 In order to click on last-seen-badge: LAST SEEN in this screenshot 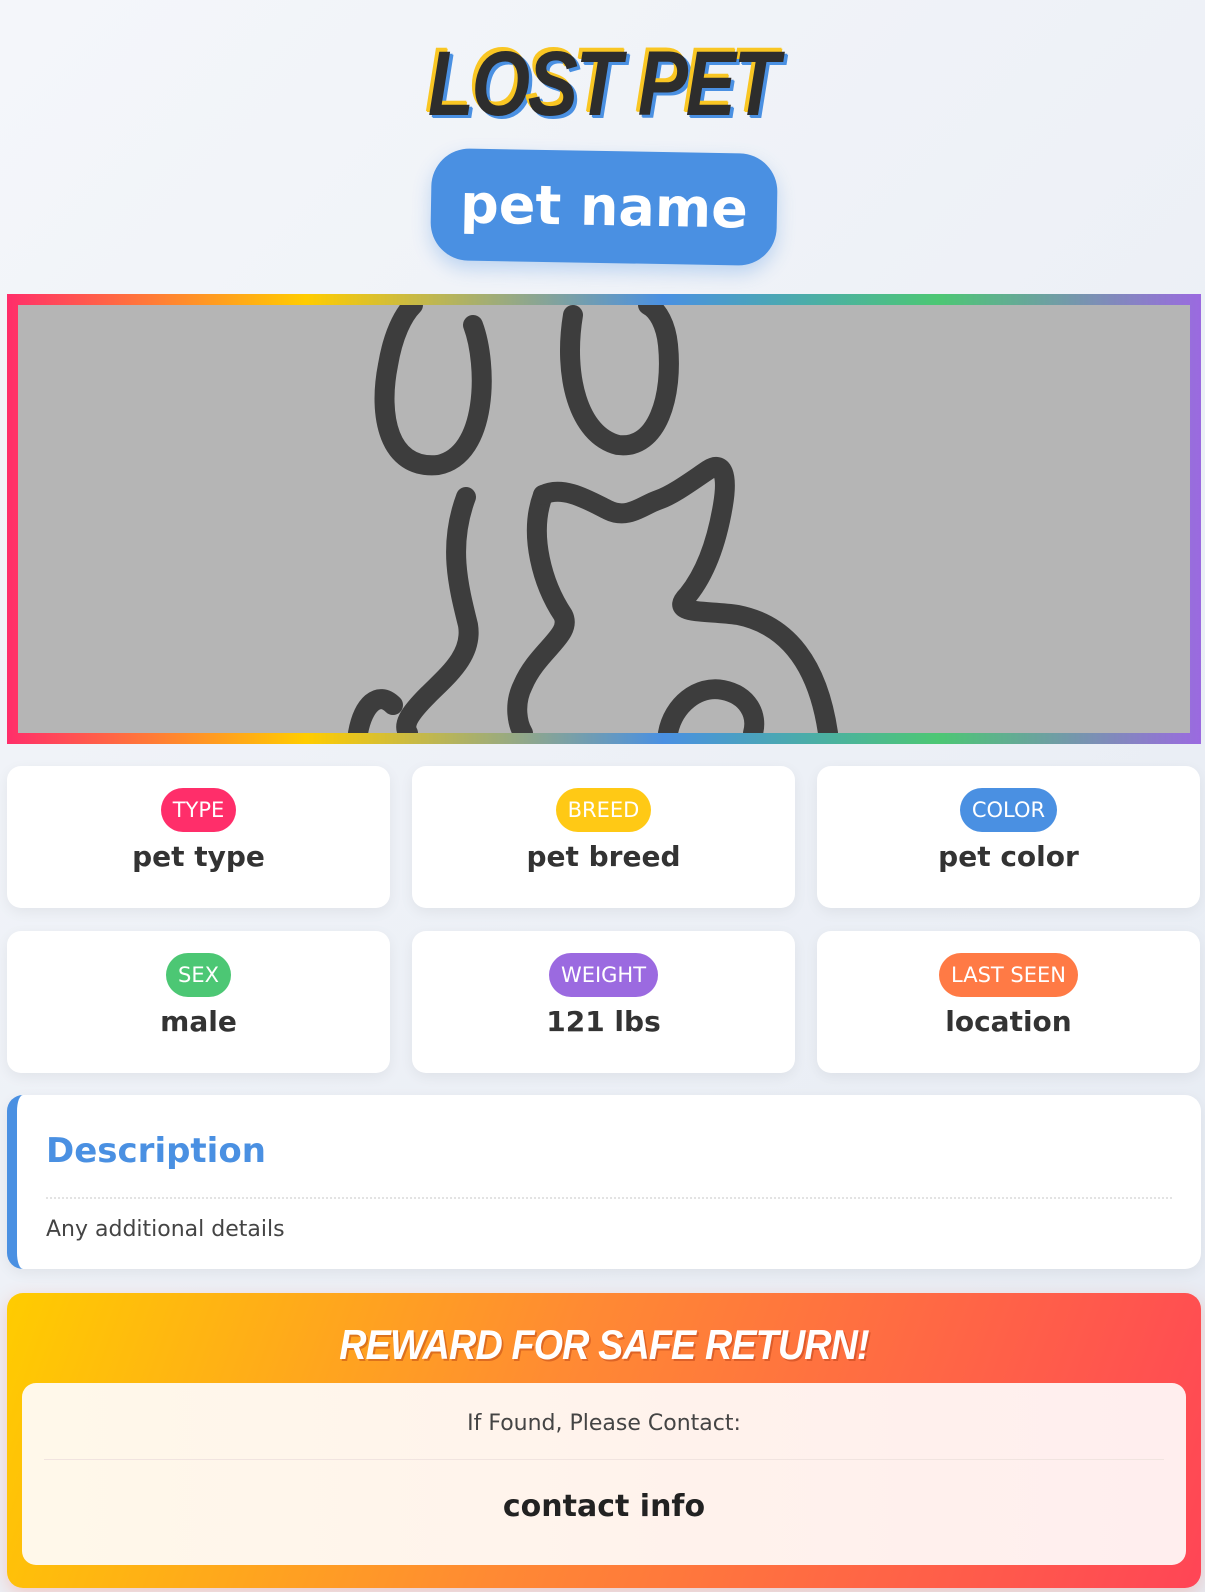, I will do `click(1008, 975)`.